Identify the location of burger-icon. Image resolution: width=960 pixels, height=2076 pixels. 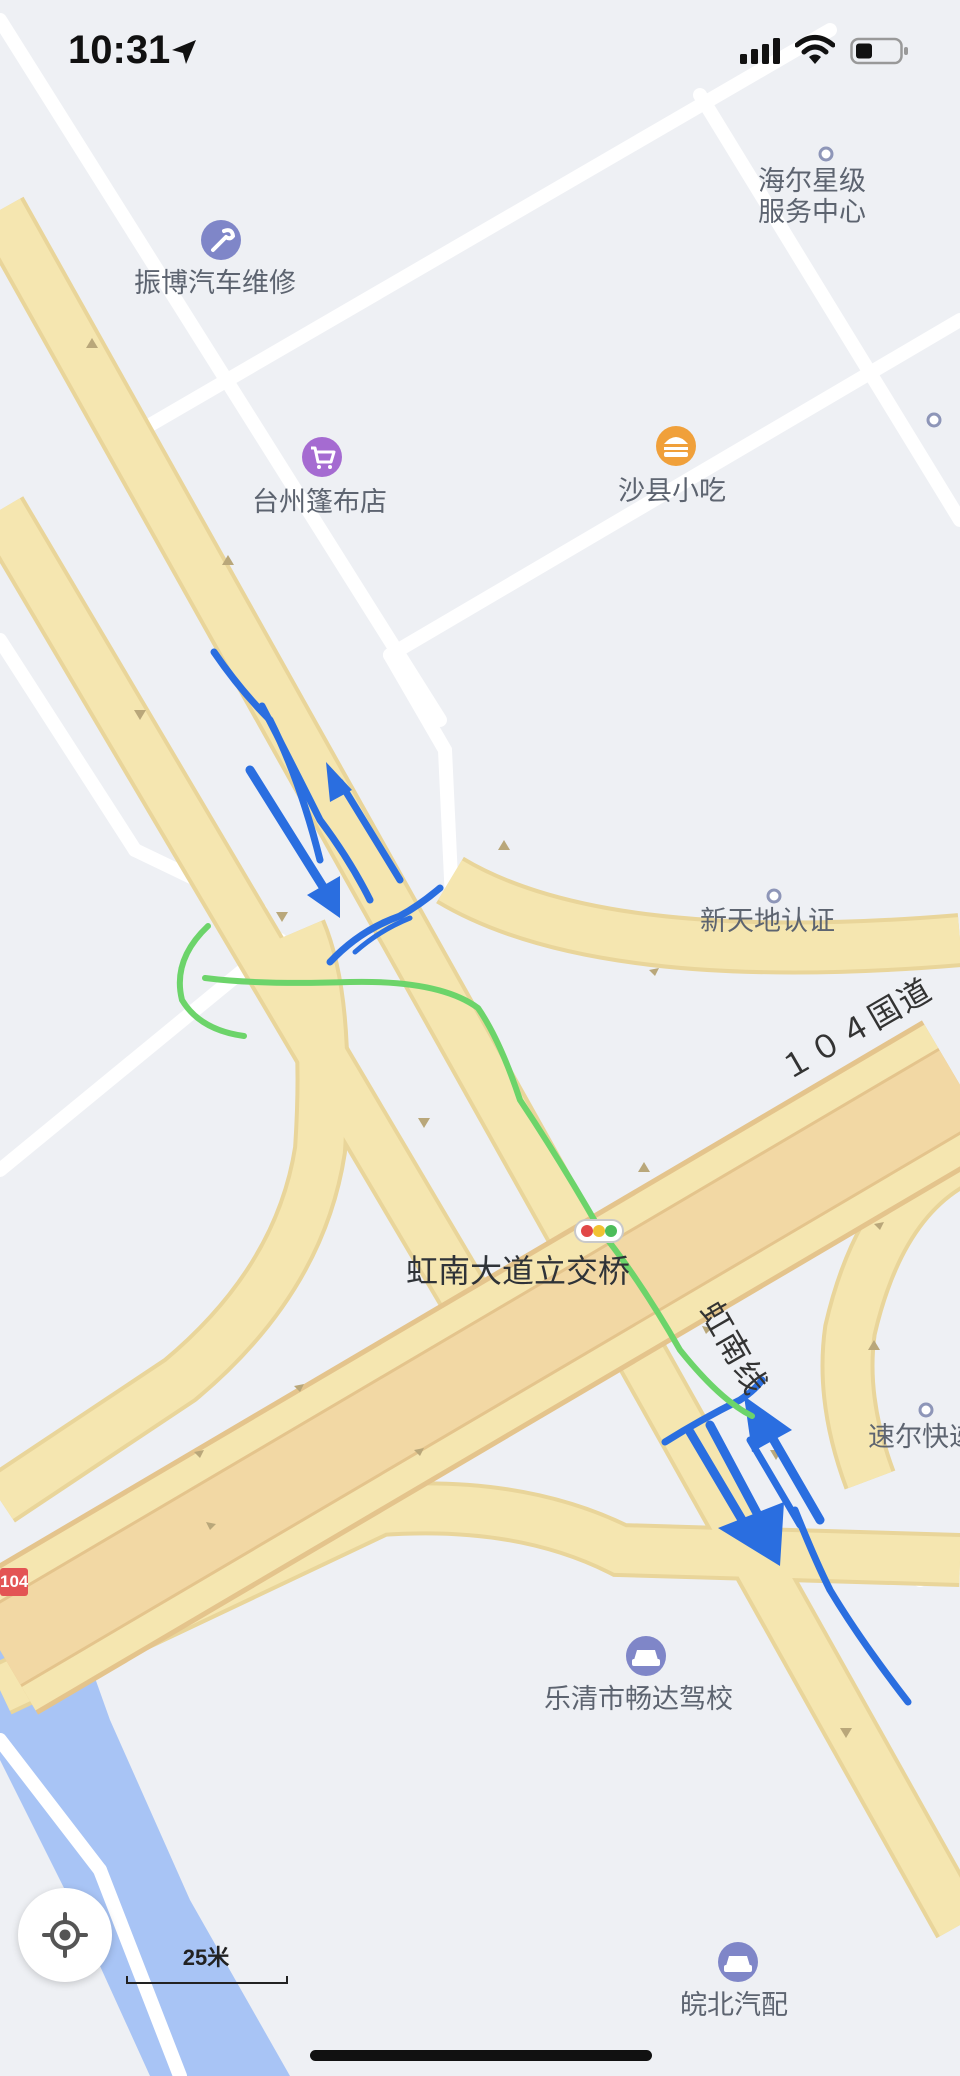
(676, 446).